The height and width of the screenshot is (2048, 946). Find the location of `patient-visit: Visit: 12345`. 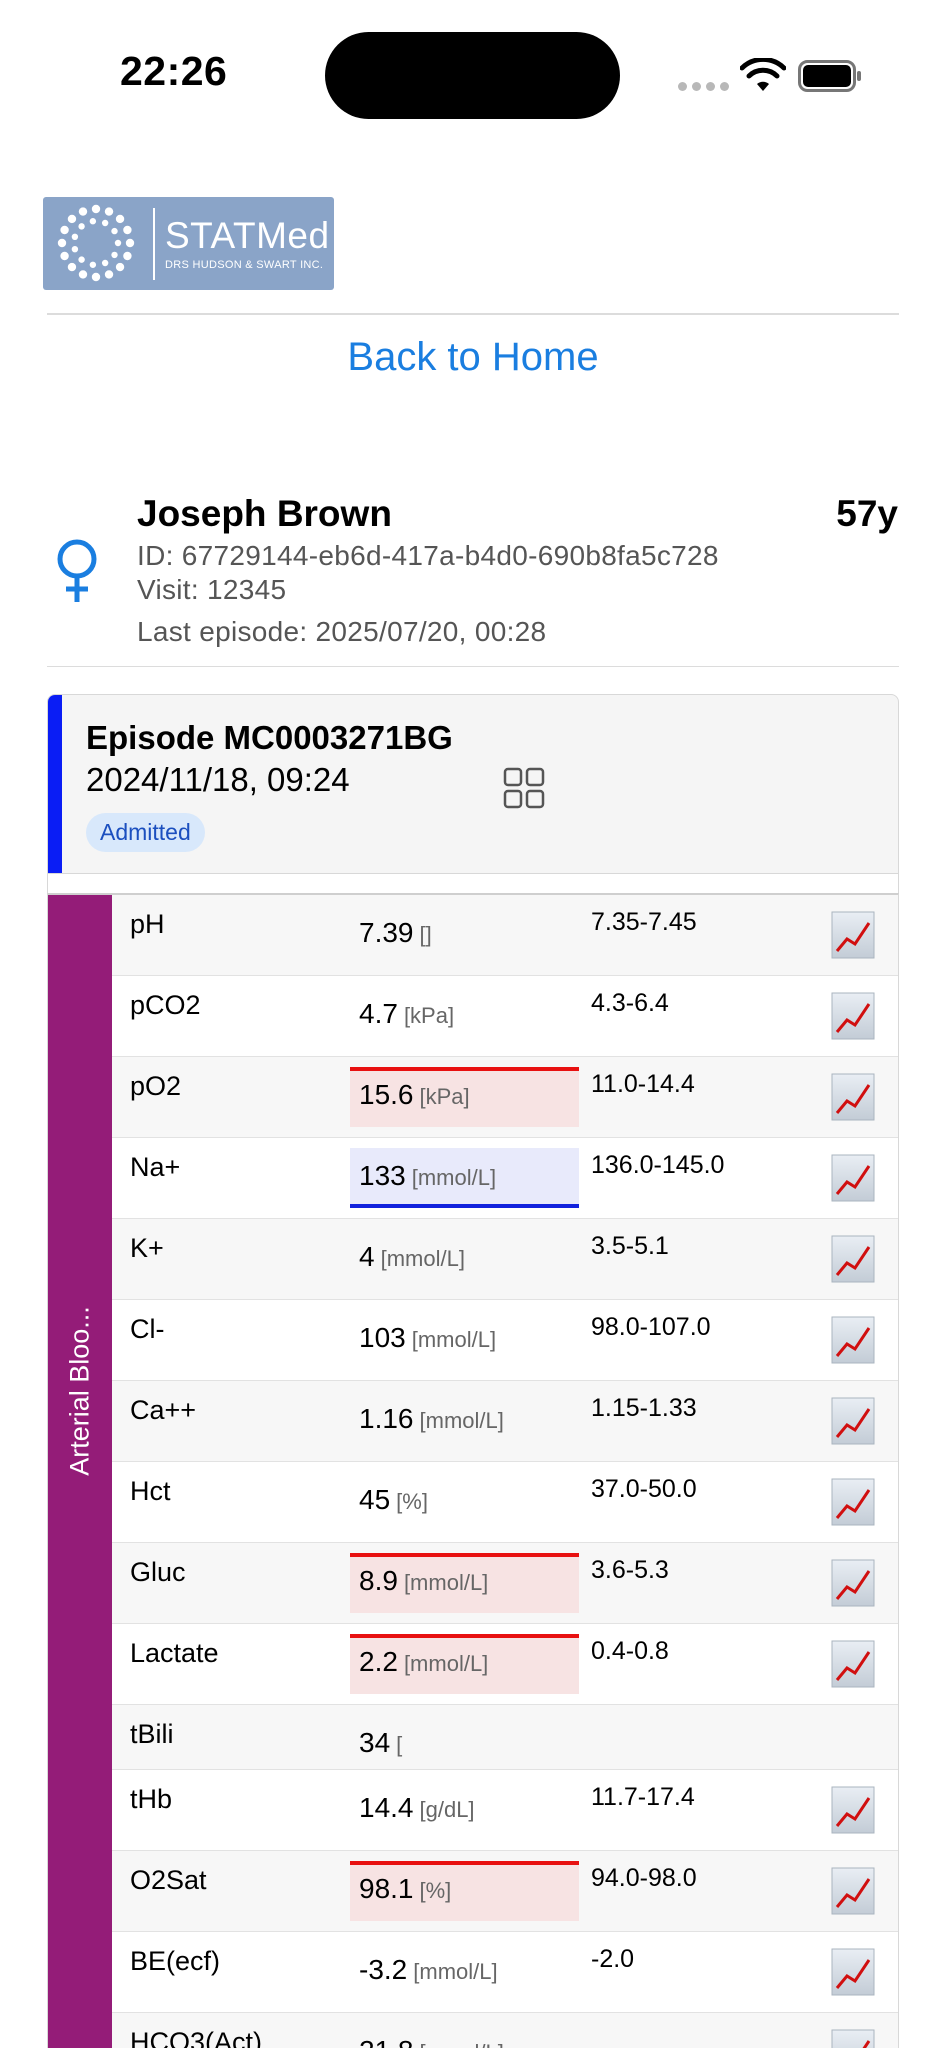

patient-visit: Visit: 12345 is located at coordinates (212, 589).